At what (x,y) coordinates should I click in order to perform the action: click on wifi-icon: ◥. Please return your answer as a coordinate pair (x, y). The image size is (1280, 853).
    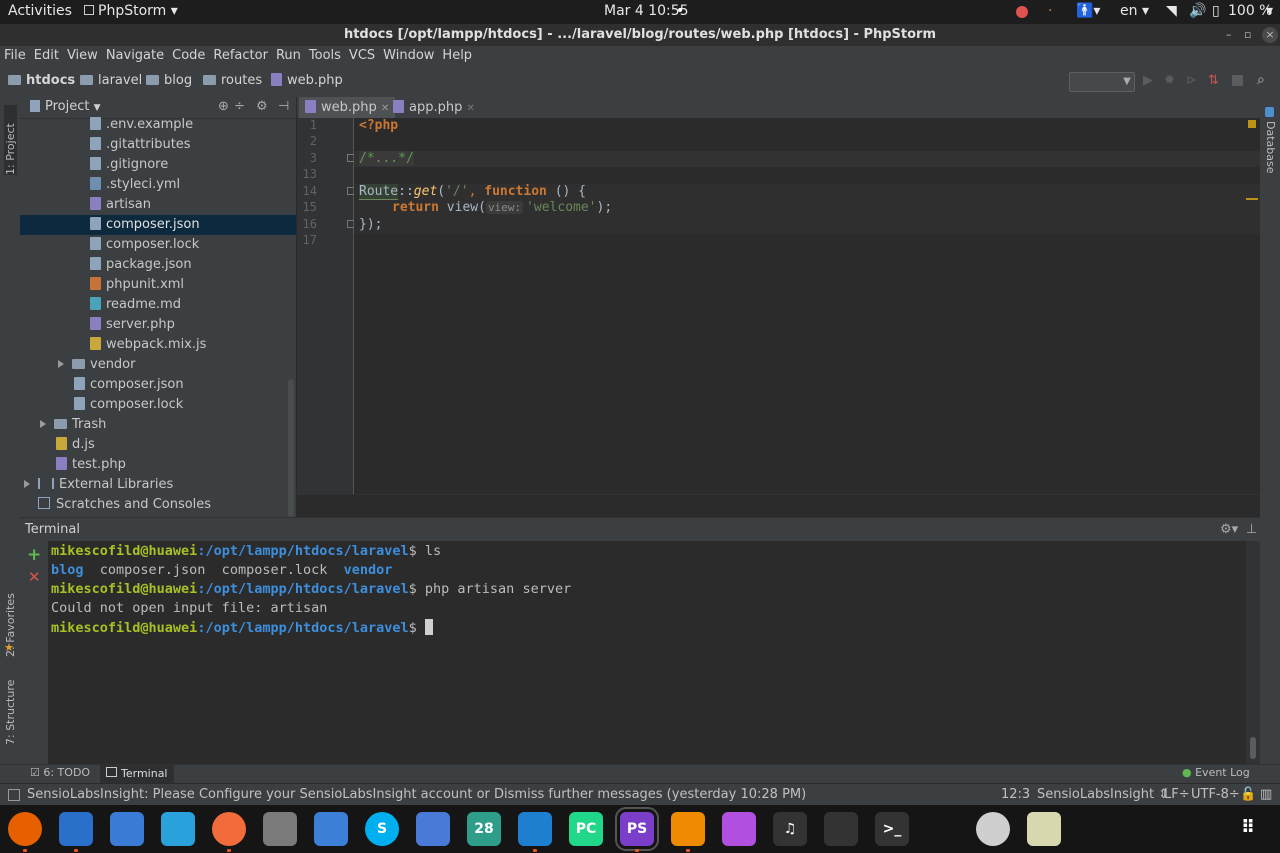
    Looking at the image, I should click on (1171, 11).